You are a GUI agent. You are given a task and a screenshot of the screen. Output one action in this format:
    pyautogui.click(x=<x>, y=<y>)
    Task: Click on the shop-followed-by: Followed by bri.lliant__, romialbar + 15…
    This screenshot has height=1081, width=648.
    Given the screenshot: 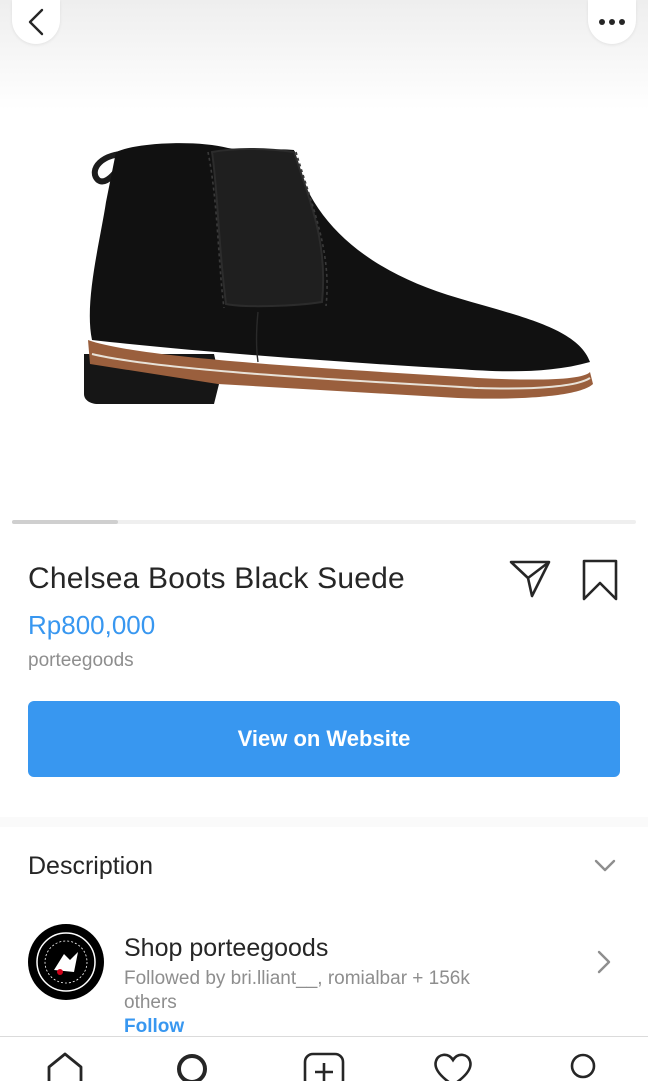 What is the action you would take?
    pyautogui.click(x=297, y=990)
    